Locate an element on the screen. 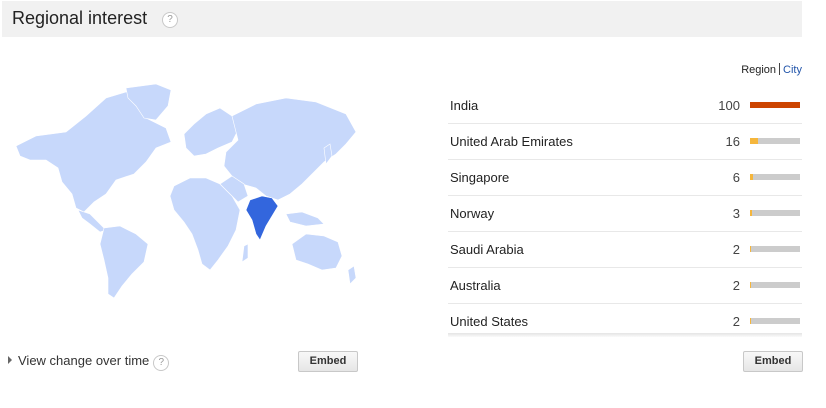  embed-map-button: Embed is located at coordinates (328, 361).